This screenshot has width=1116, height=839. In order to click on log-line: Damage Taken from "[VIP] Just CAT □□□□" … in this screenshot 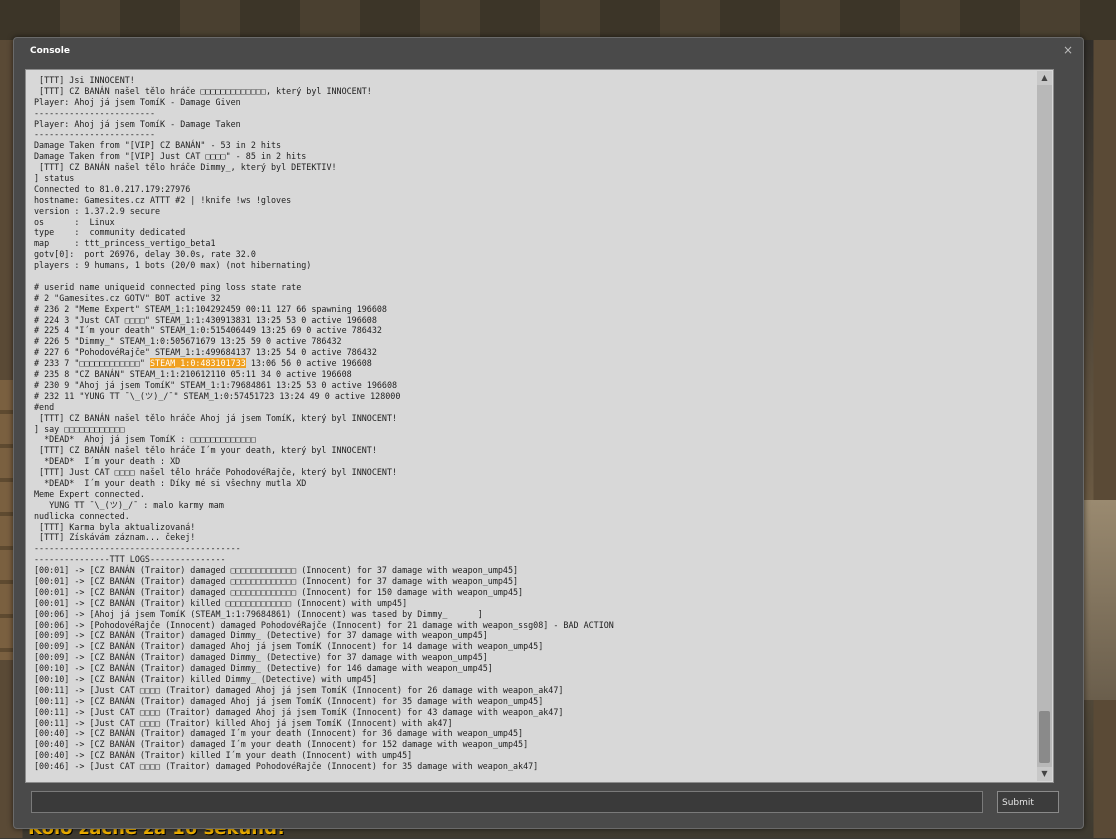, I will do `click(170, 156)`.